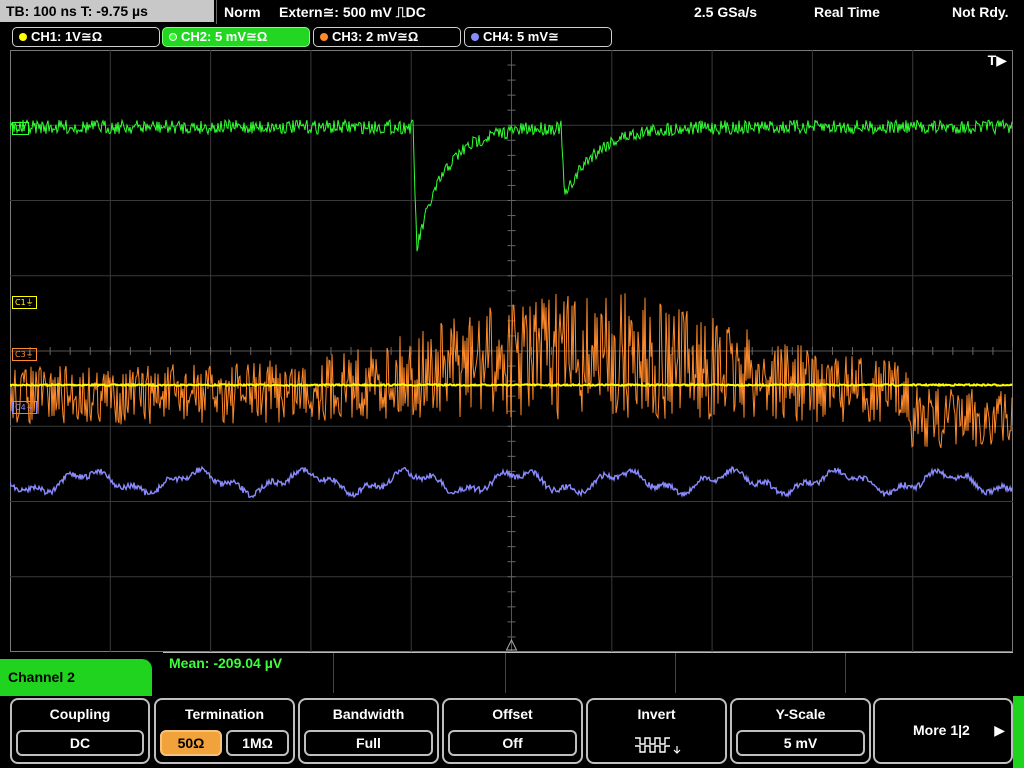 Image resolution: width=1024 pixels, height=768 pixels. Describe the element at coordinates (224, 731) in the screenshot. I see `termination-softkey: Termination 50Ω 1MΩ` at that location.